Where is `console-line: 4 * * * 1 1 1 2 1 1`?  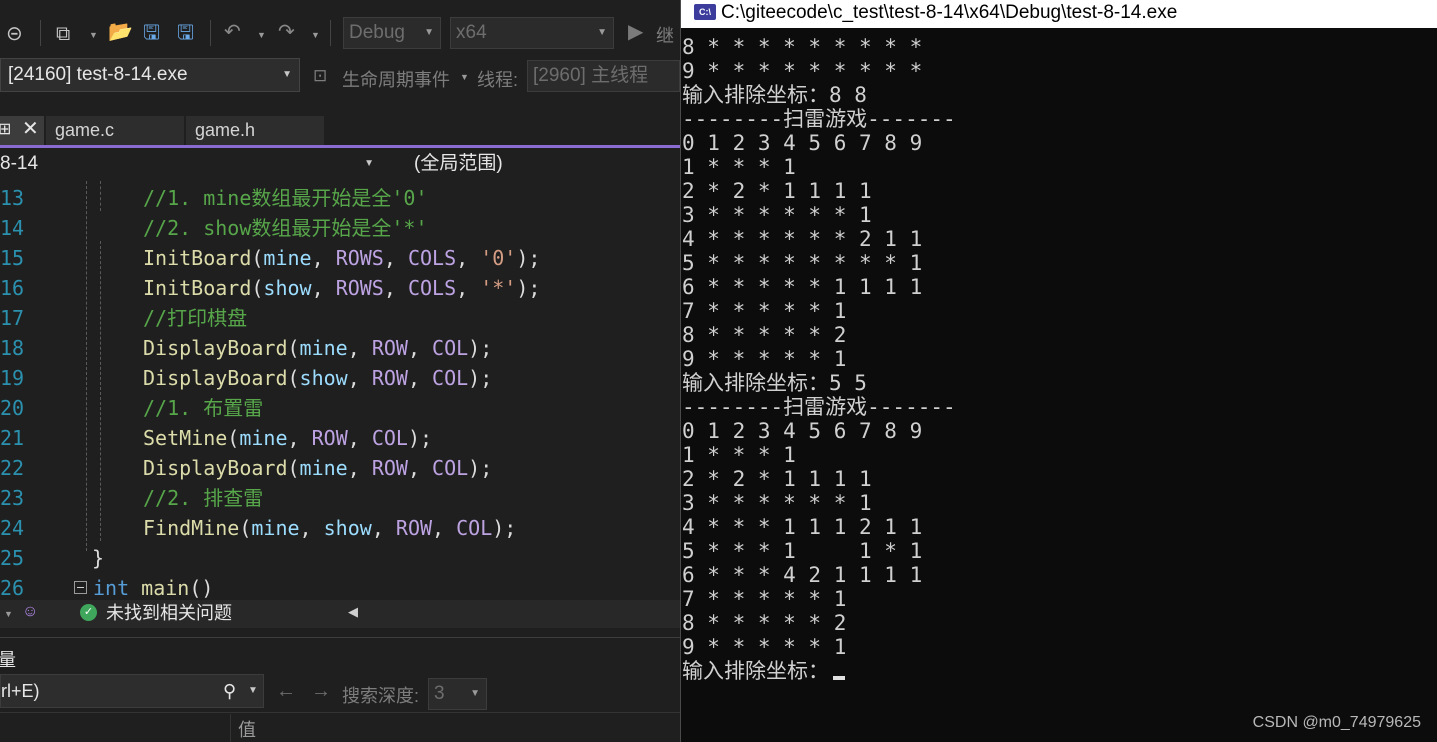
console-line: 4 * * * 1 1 1 2 1 1 is located at coordinates (802, 527).